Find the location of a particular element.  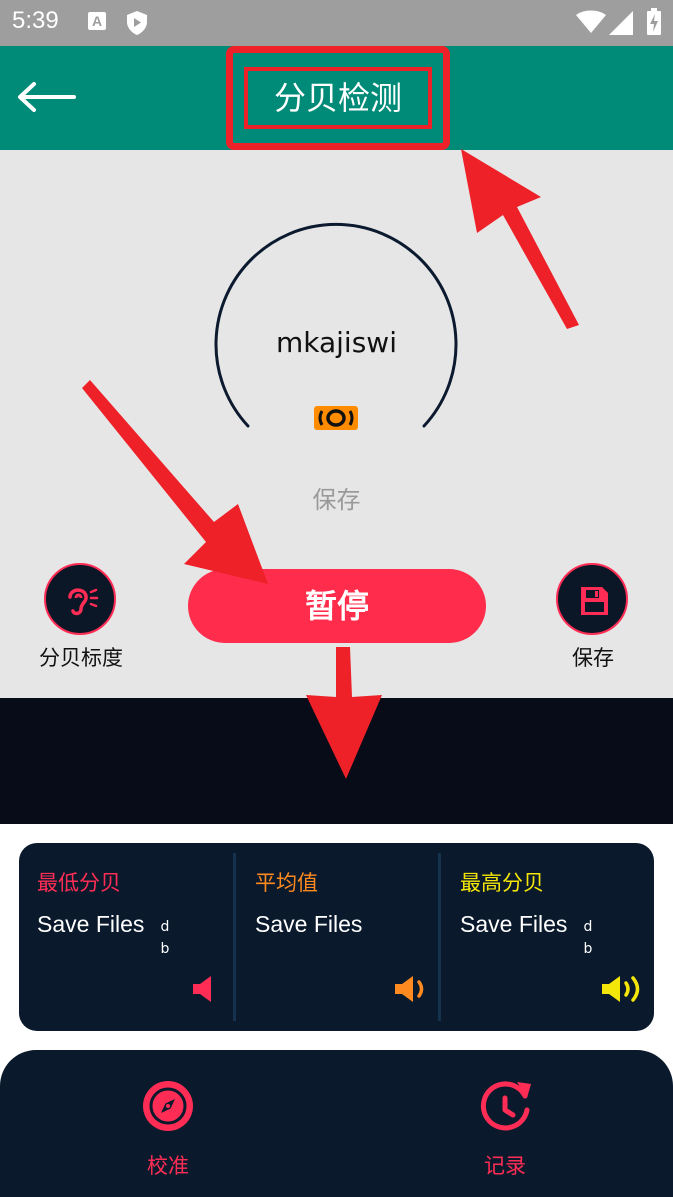

compass-icon is located at coordinates (168, 1106).